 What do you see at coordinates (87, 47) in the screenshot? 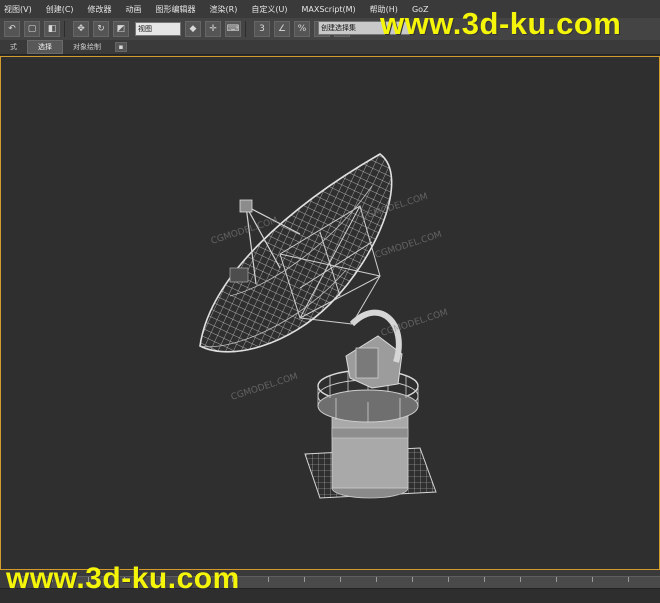
I see `ribbon-tab-object-paint: 对象绘制` at bounding box center [87, 47].